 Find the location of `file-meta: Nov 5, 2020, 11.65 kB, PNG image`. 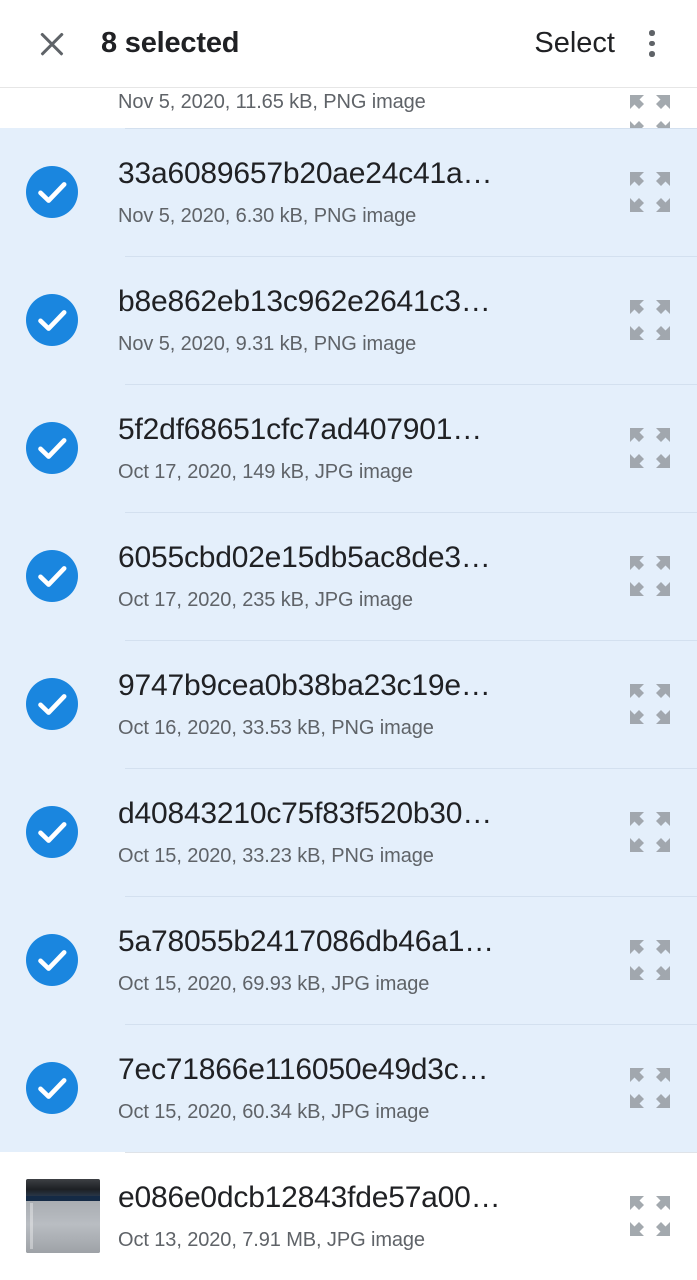

file-meta: Nov 5, 2020, 11.65 kB, PNG image is located at coordinates (272, 102).